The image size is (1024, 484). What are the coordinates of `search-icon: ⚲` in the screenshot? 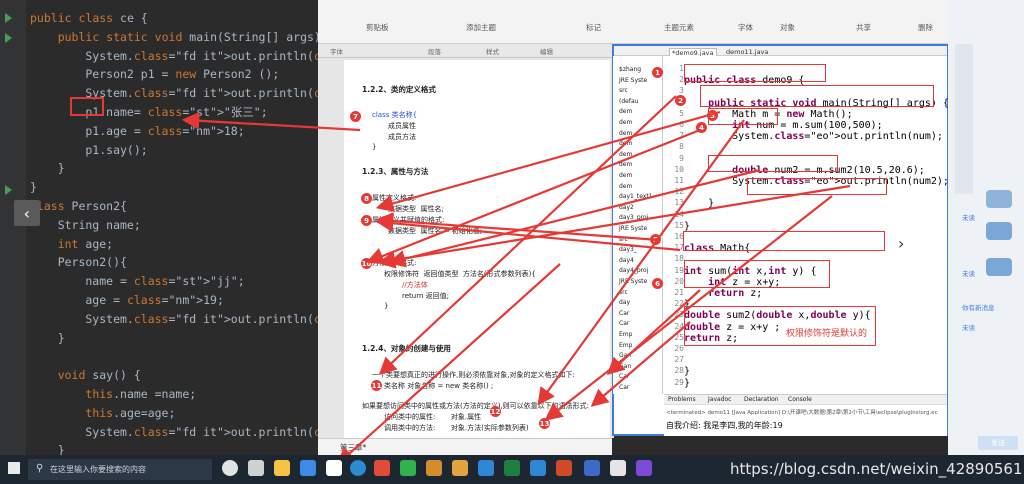 It's located at (40, 468).